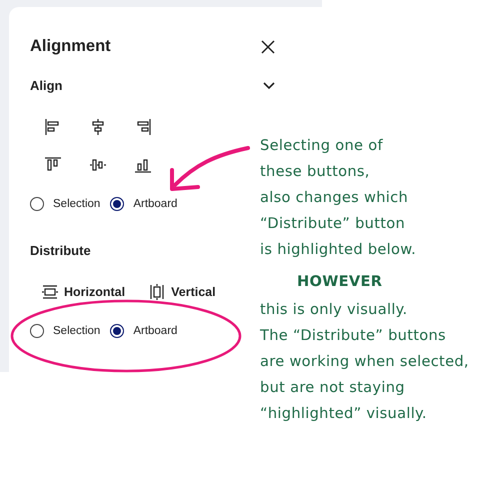 The height and width of the screenshot is (500, 500). I want to click on section-heading: Align, so click(46, 85).